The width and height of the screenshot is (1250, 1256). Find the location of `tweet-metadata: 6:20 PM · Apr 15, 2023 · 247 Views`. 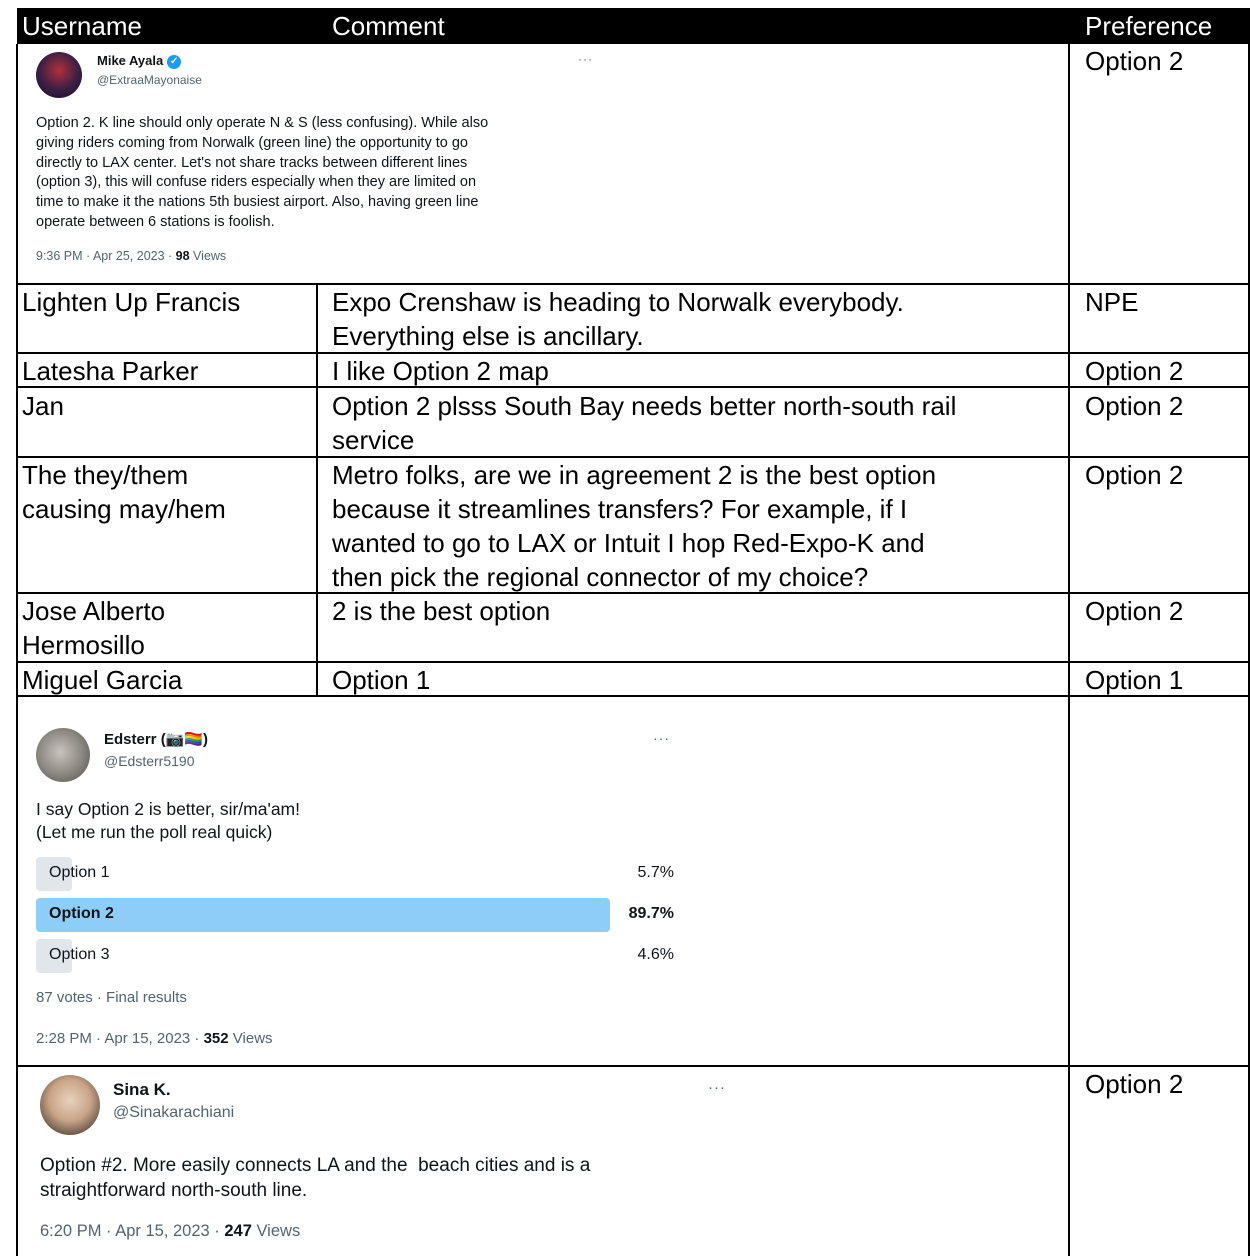

tweet-metadata: 6:20 PM · Apr 15, 2023 · 247 Views is located at coordinates (170, 1231).